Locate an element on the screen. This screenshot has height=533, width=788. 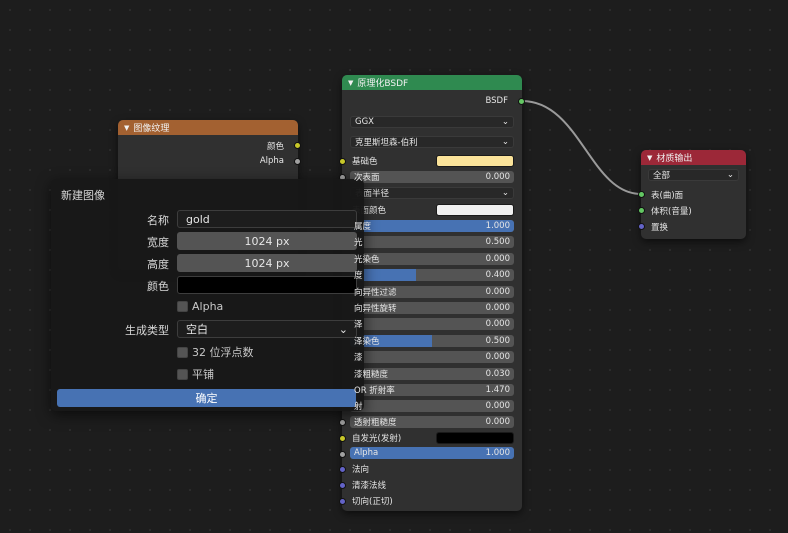
volume-socket is located at coordinates (641, 210).